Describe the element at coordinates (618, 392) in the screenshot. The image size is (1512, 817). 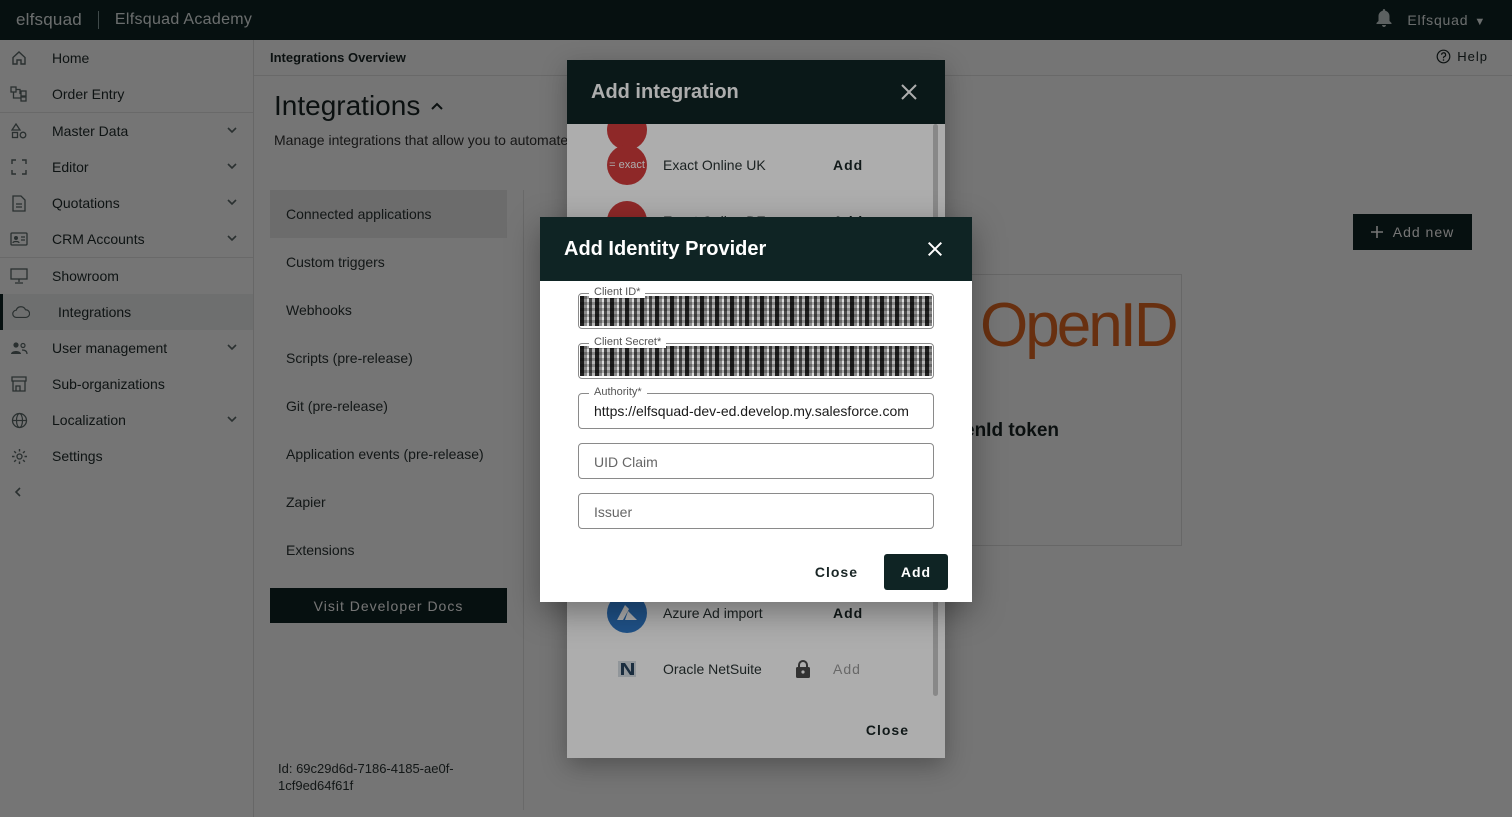
I see `field-label: Authority*` at that location.